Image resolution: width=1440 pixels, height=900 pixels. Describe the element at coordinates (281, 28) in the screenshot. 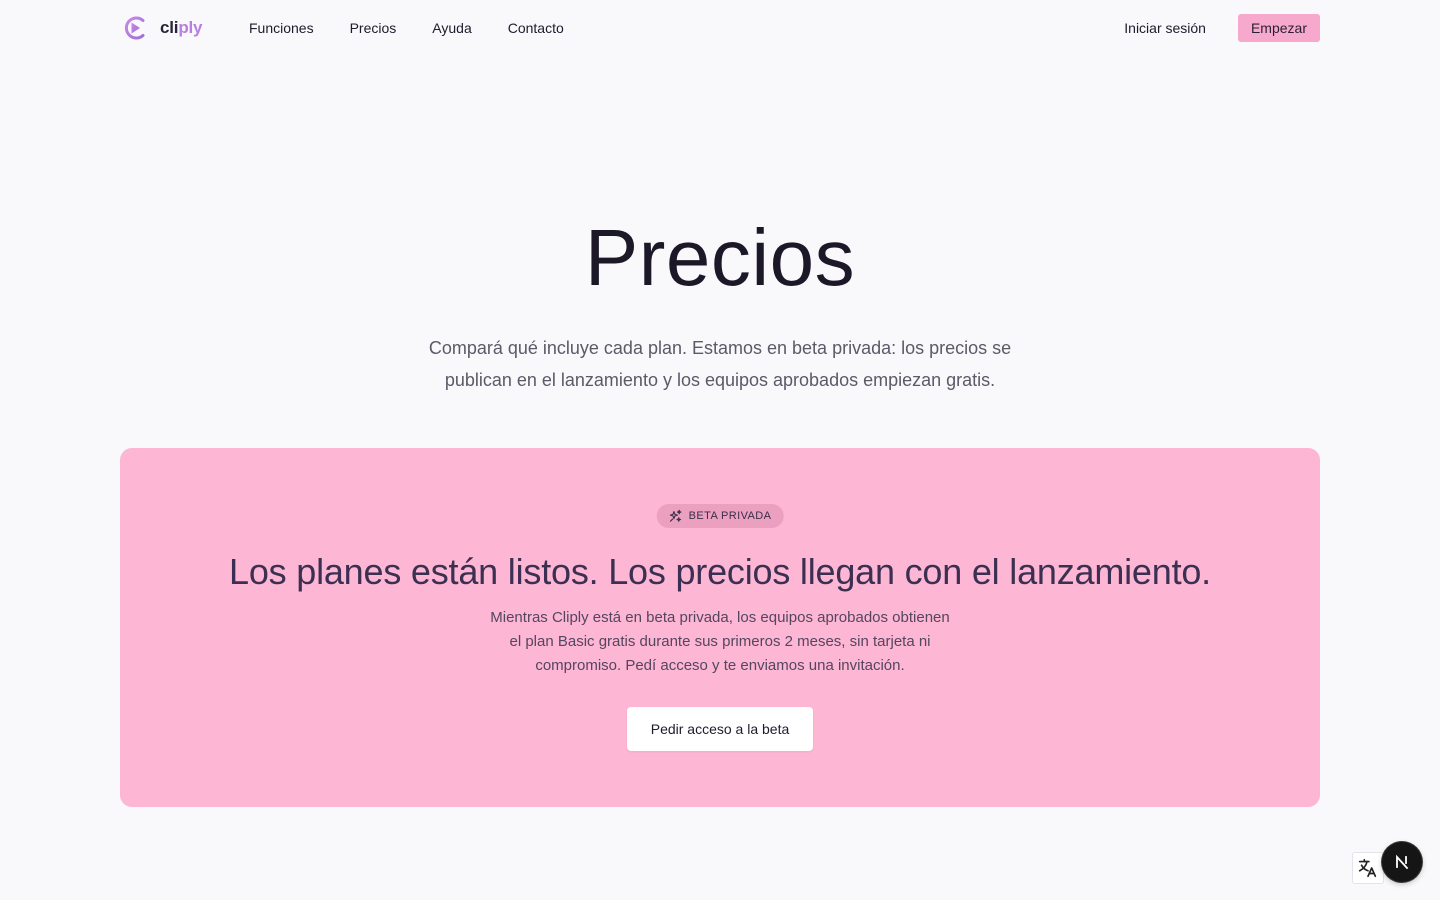

I see `nav-item-funciones: Funciones` at that location.